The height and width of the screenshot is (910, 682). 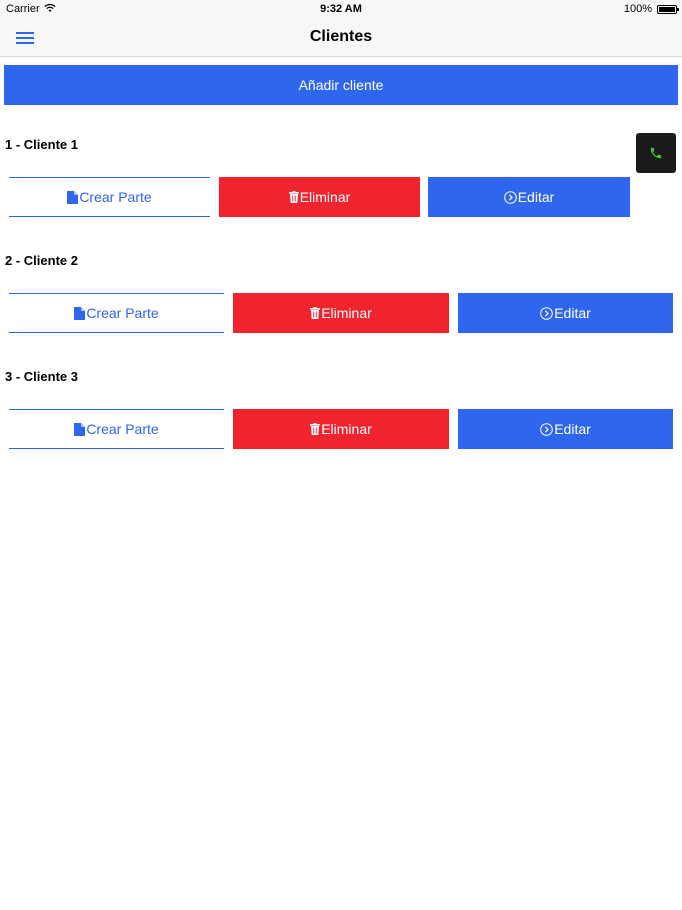 I want to click on add-client-button: Añadir cliente, so click(x=341, y=85).